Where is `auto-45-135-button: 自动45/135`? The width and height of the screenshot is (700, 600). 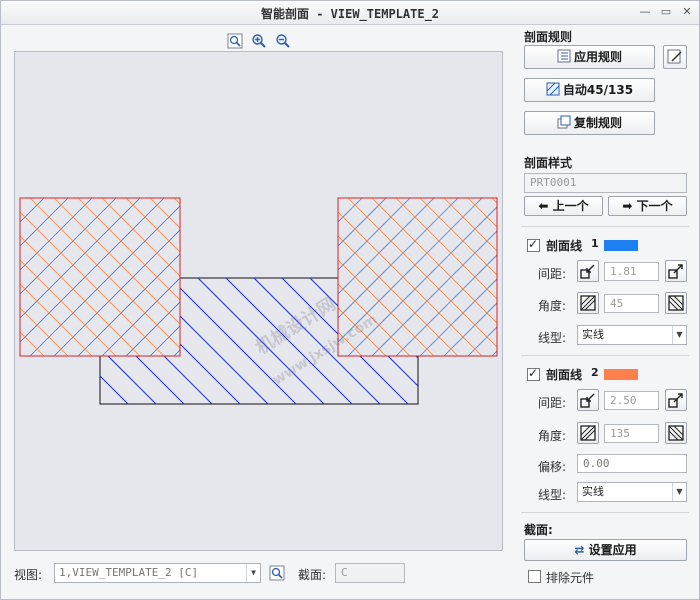 auto-45-135-button: 自动45/135 is located at coordinates (589, 90).